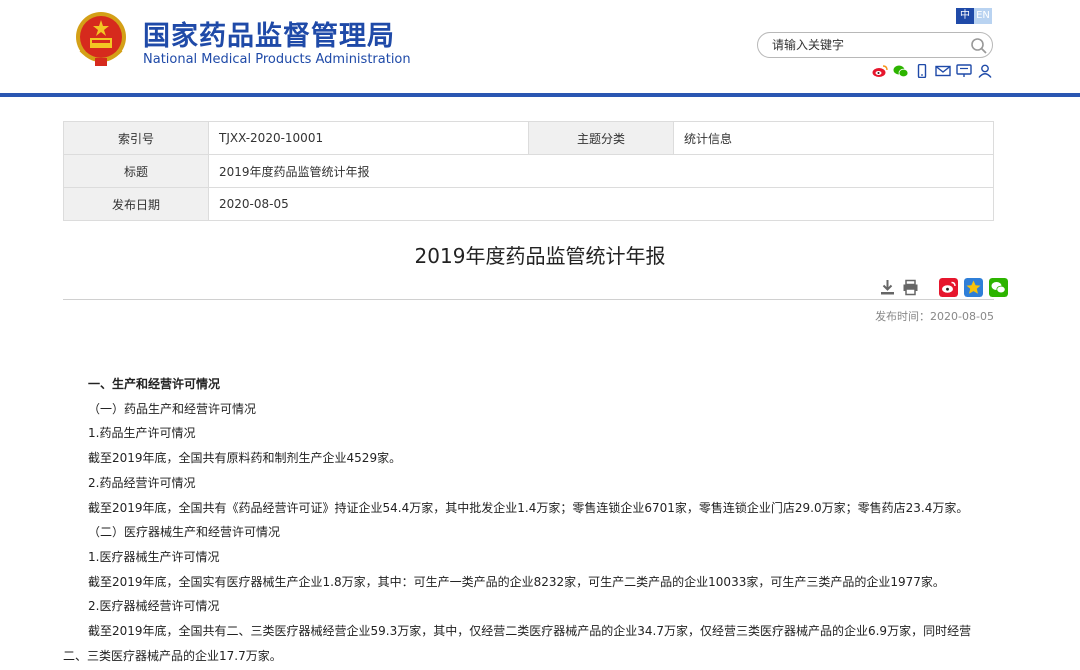 The height and width of the screenshot is (670, 1080). I want to click on table-row: 标题 2019年度药品监管统计年报, so click(528, 171).